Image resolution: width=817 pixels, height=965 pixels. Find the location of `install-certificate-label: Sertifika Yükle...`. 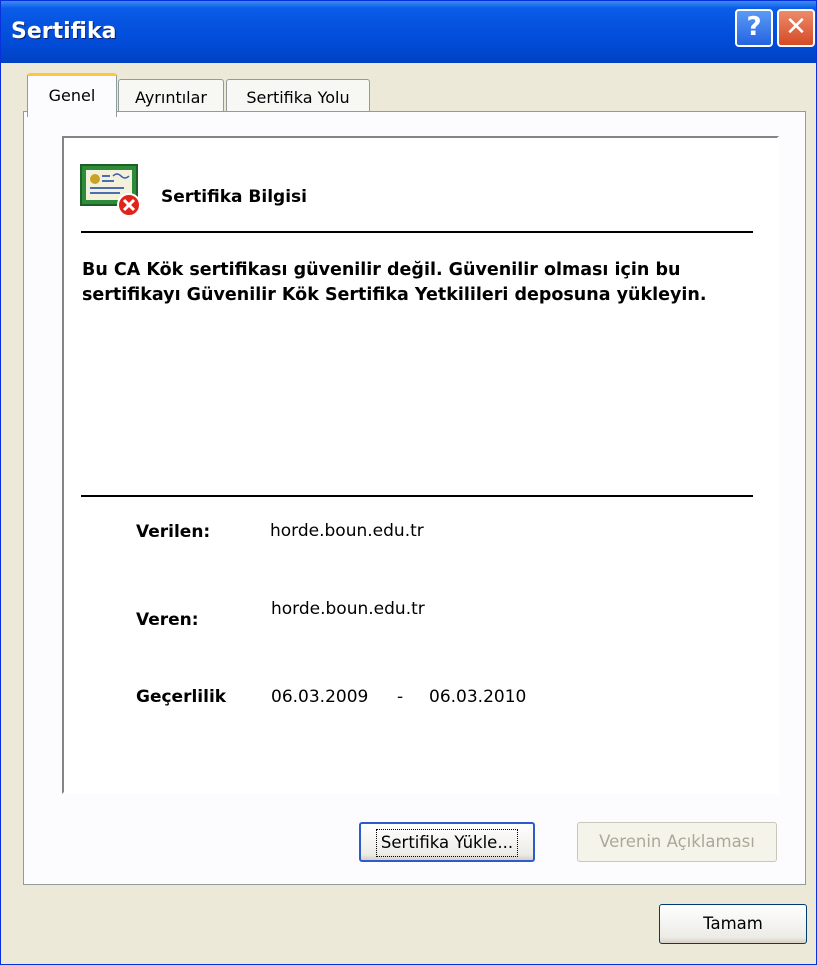

install-certificate-label: Sertifika Yükle... is located at coordinates (447, 843).